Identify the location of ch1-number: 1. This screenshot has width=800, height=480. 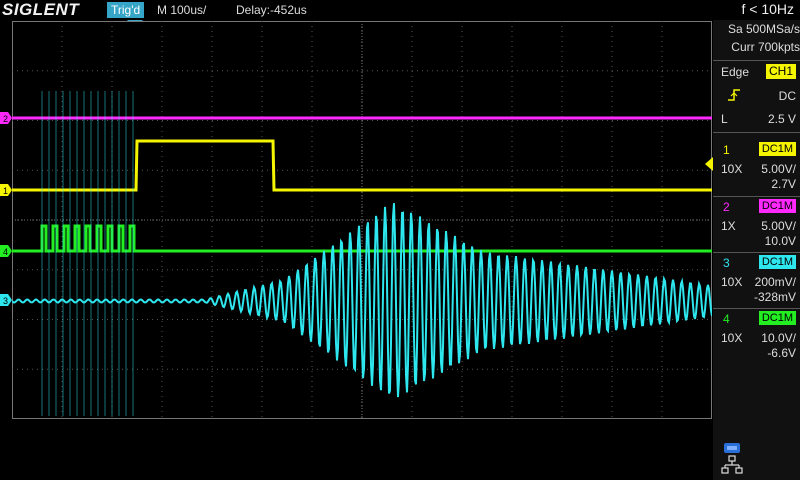
(726, 150).